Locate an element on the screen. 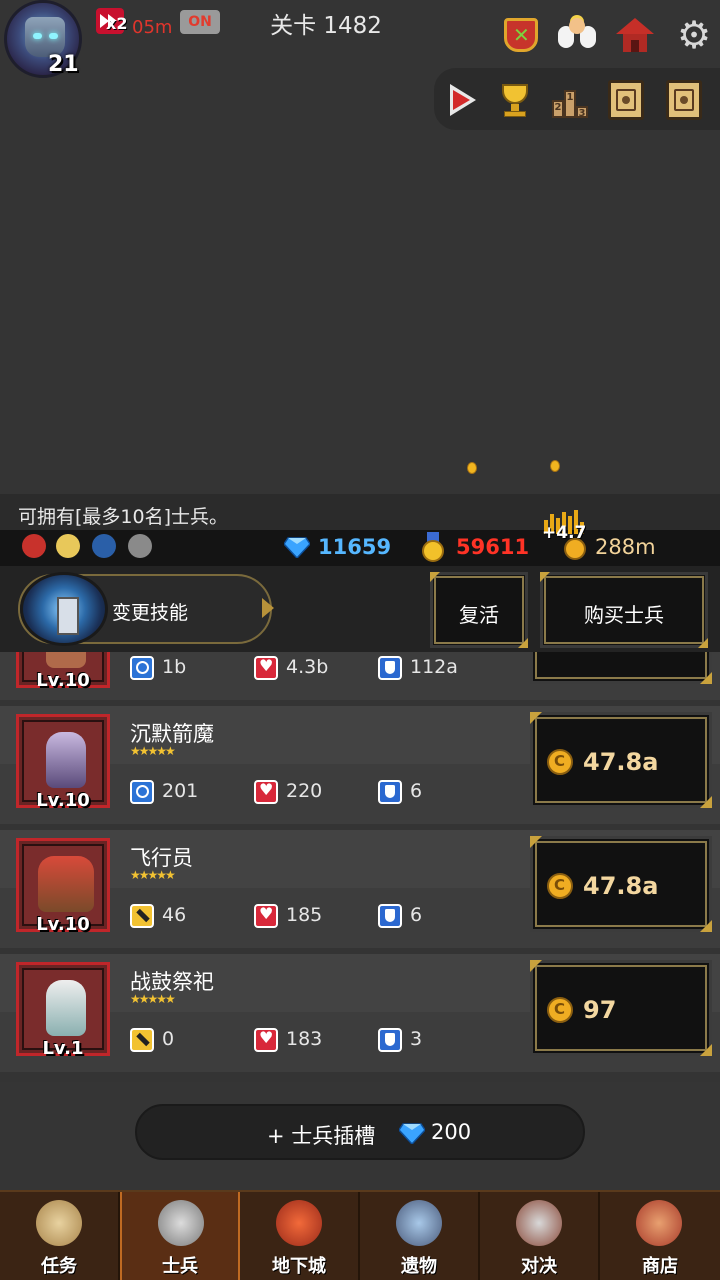  tab-dungeon: 地下城 is located at coordinates (300, 1236).